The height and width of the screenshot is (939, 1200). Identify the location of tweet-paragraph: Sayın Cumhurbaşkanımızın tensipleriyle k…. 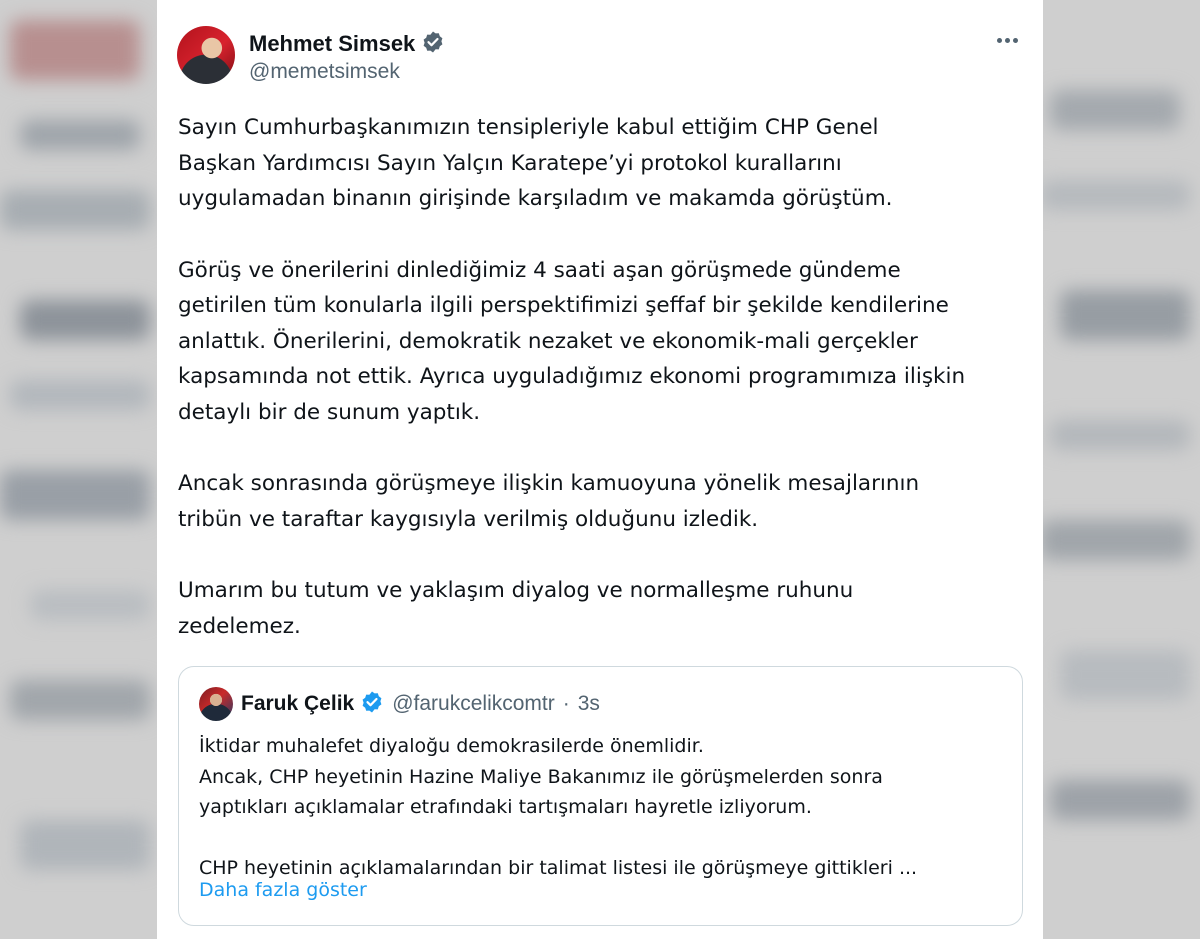
(535, 163).